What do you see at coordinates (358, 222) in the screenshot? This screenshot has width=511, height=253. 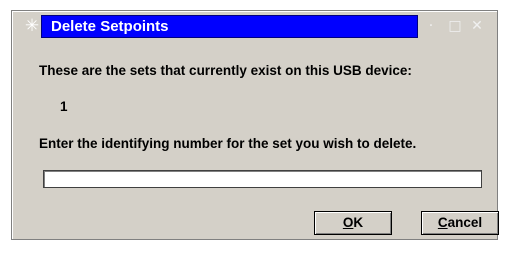 I see `ok-label-rest: K` at bounding box center [358, 222].